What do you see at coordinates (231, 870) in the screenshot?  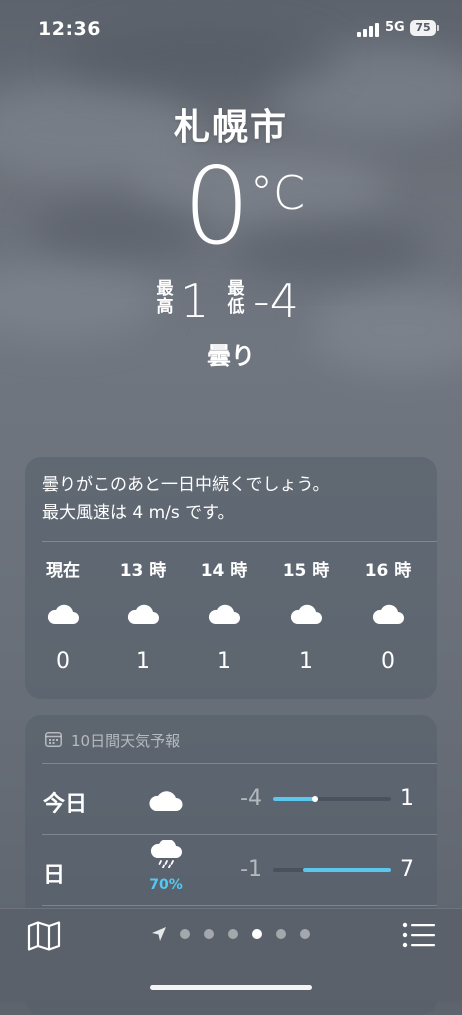 I see `day-row-sunday: 日 70% -1 7` at bounding box center [231, 870].